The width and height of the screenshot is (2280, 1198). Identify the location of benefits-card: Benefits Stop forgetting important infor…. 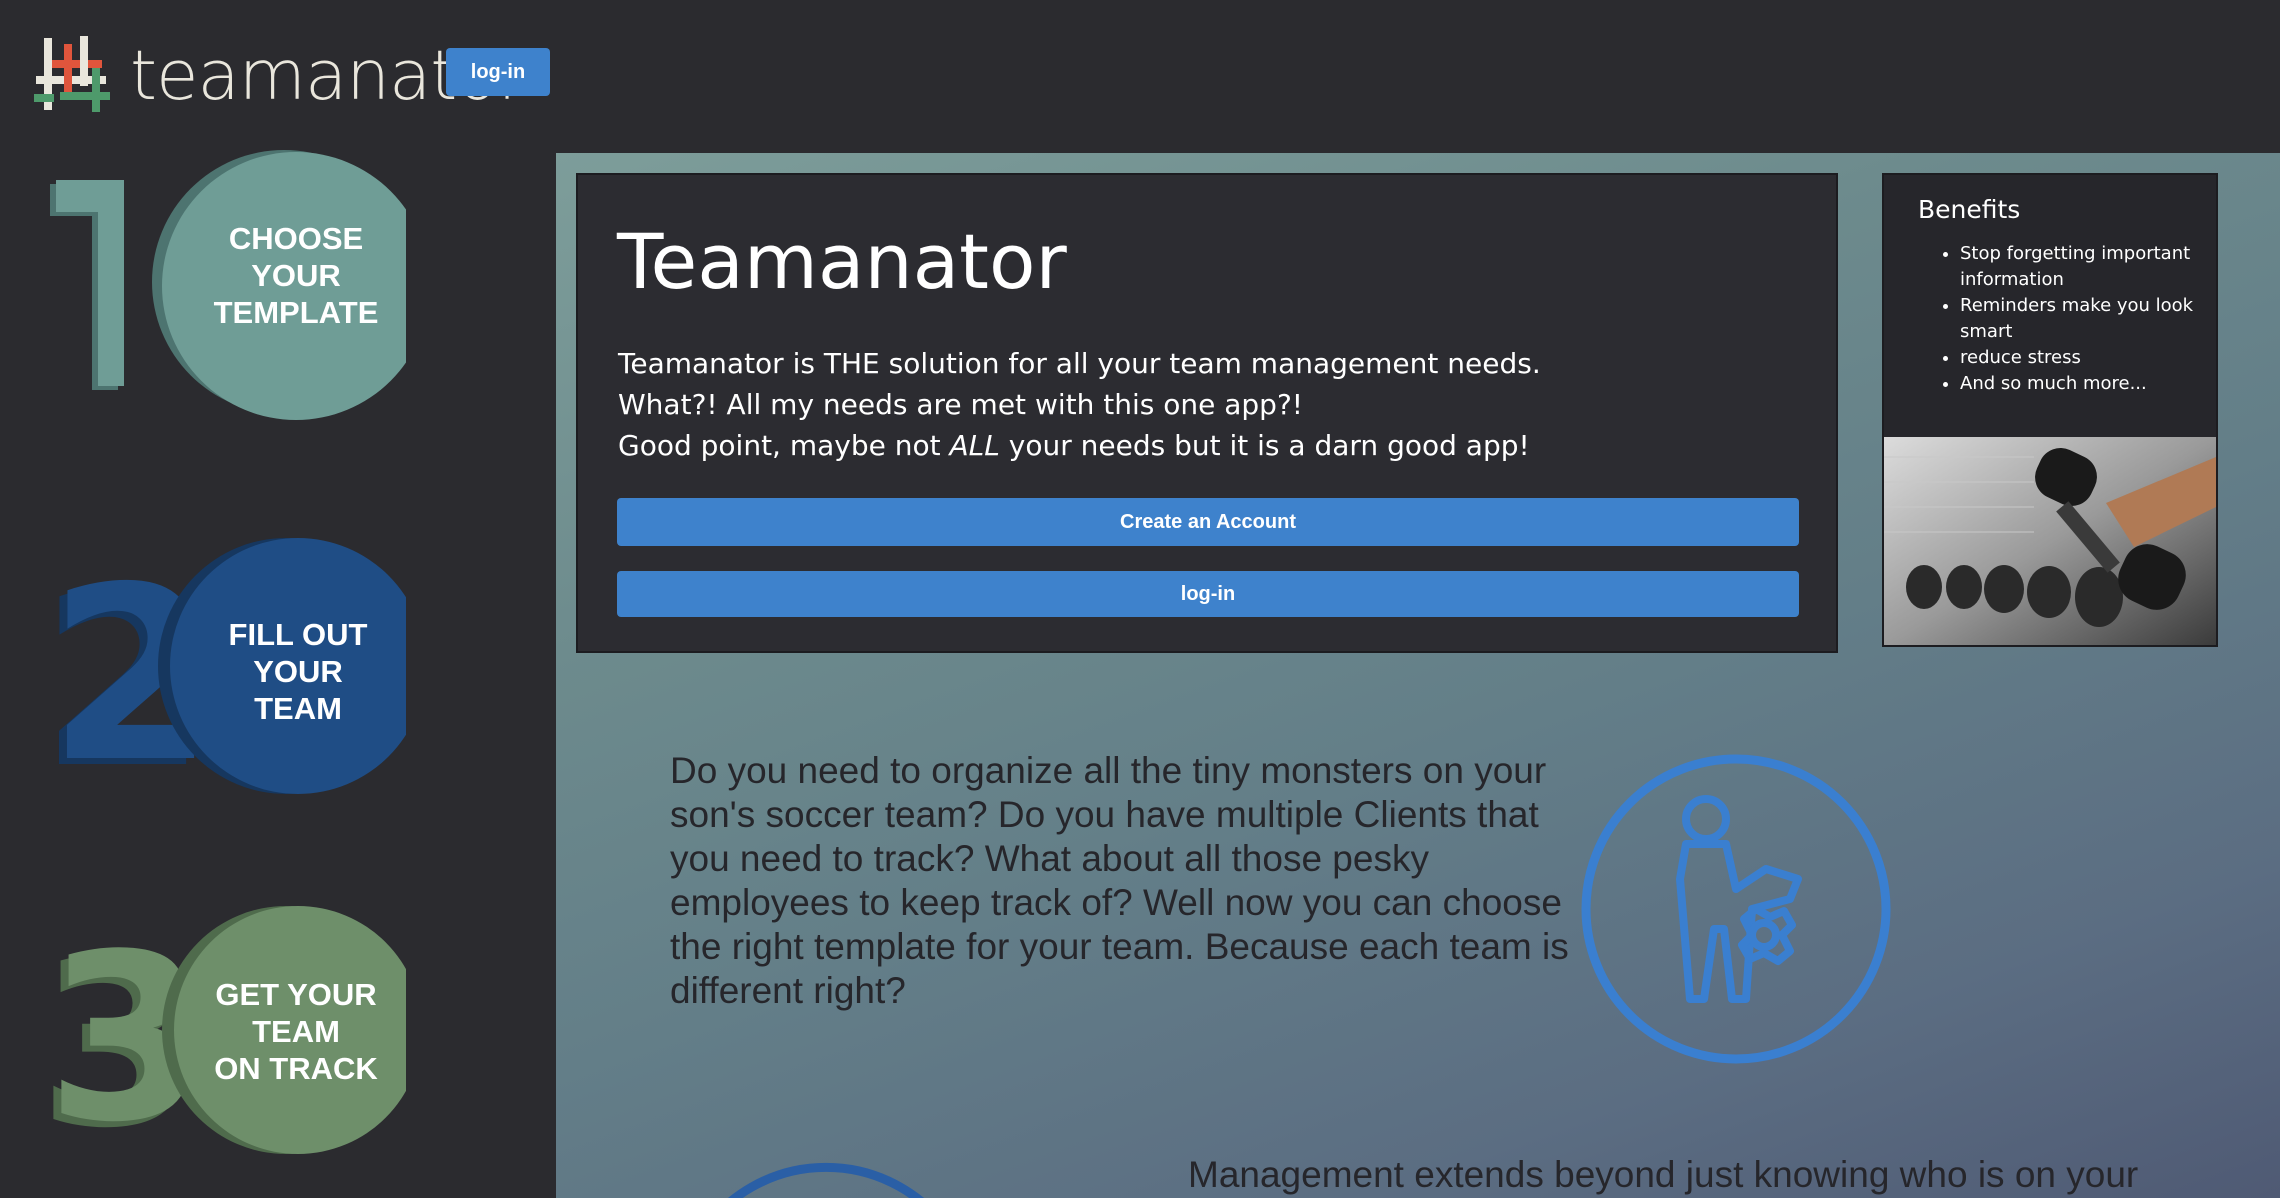
(2050, 410).